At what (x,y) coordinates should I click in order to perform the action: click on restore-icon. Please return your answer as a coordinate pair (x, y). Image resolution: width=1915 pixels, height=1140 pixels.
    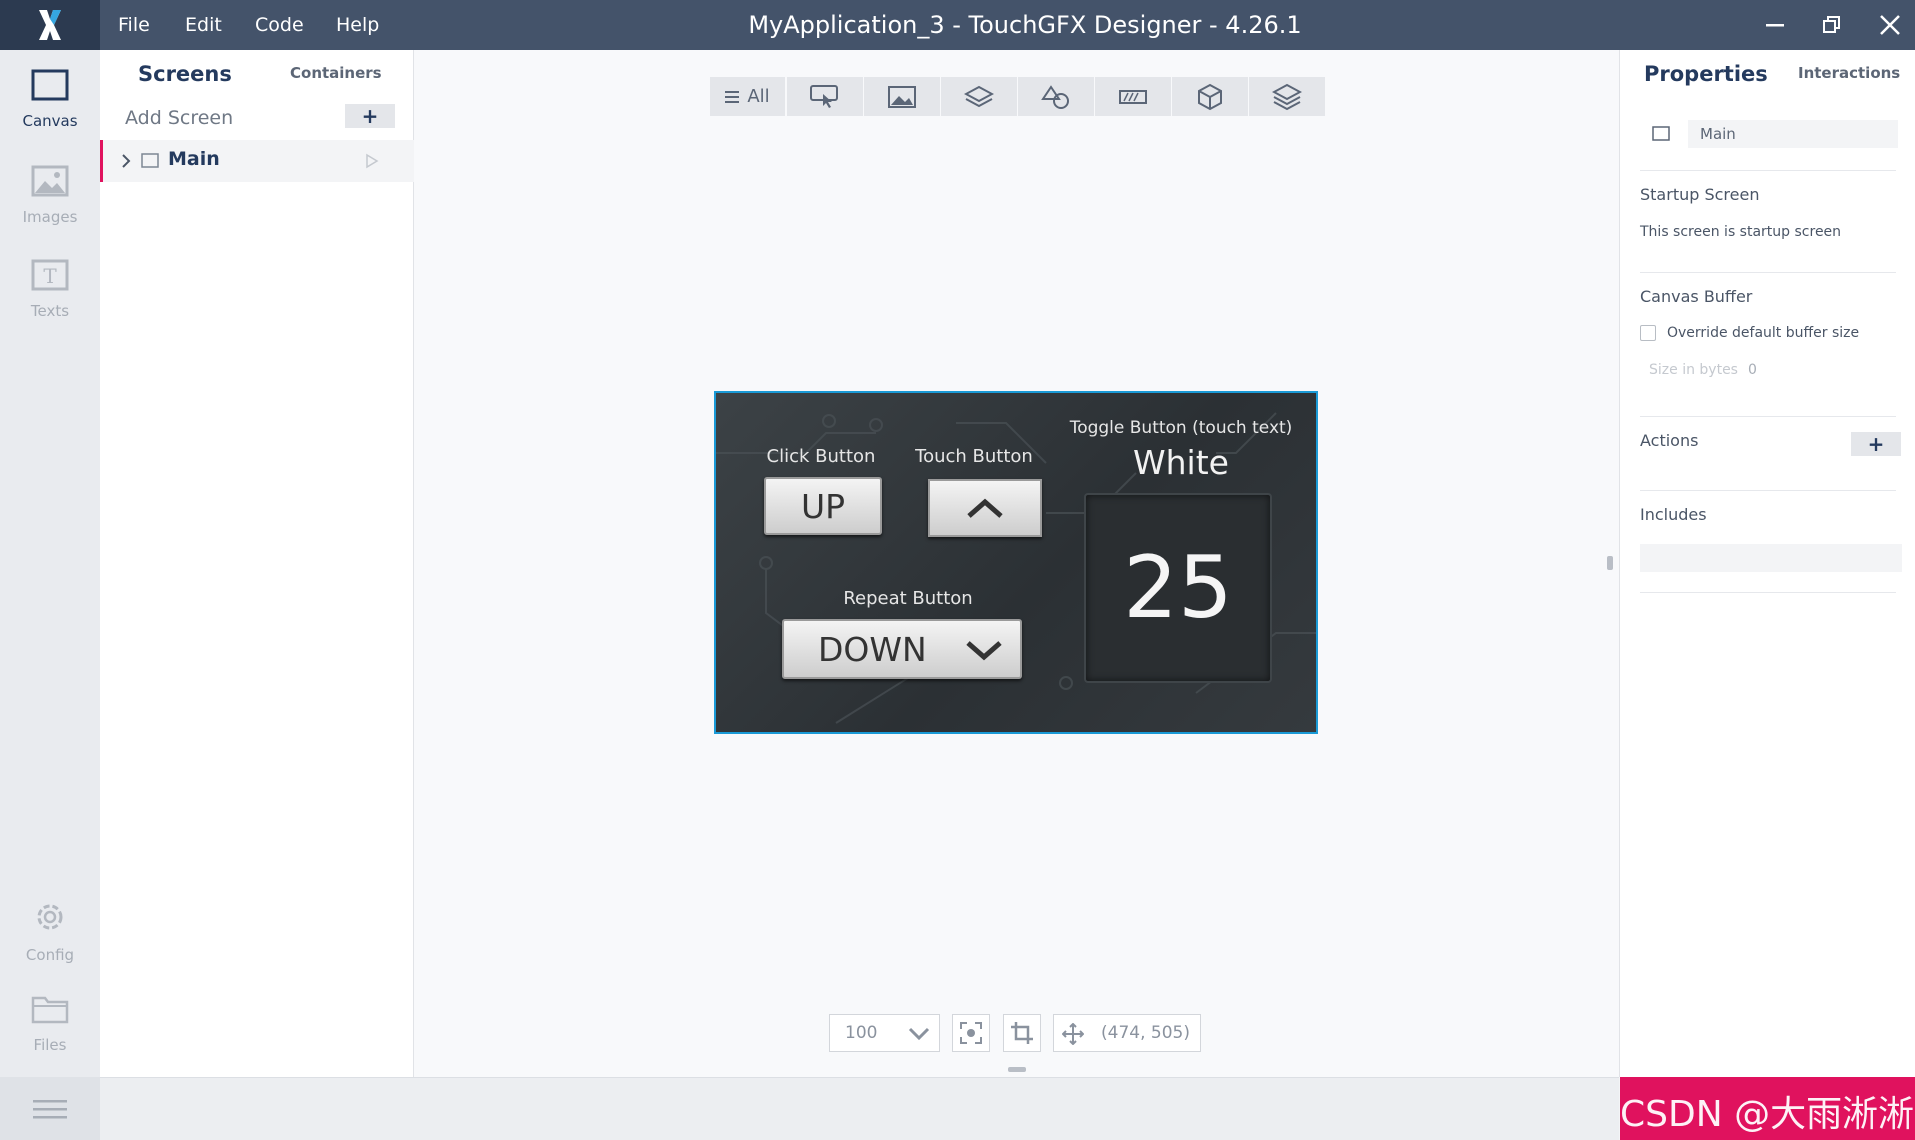
    Looking at the image, I should click on (1831, 24).